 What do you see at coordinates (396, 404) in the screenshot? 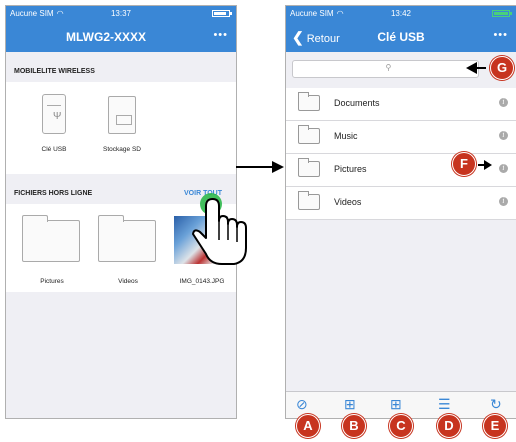
I see `grid-view-icon: ⊞` at bounding box center [396, 404].